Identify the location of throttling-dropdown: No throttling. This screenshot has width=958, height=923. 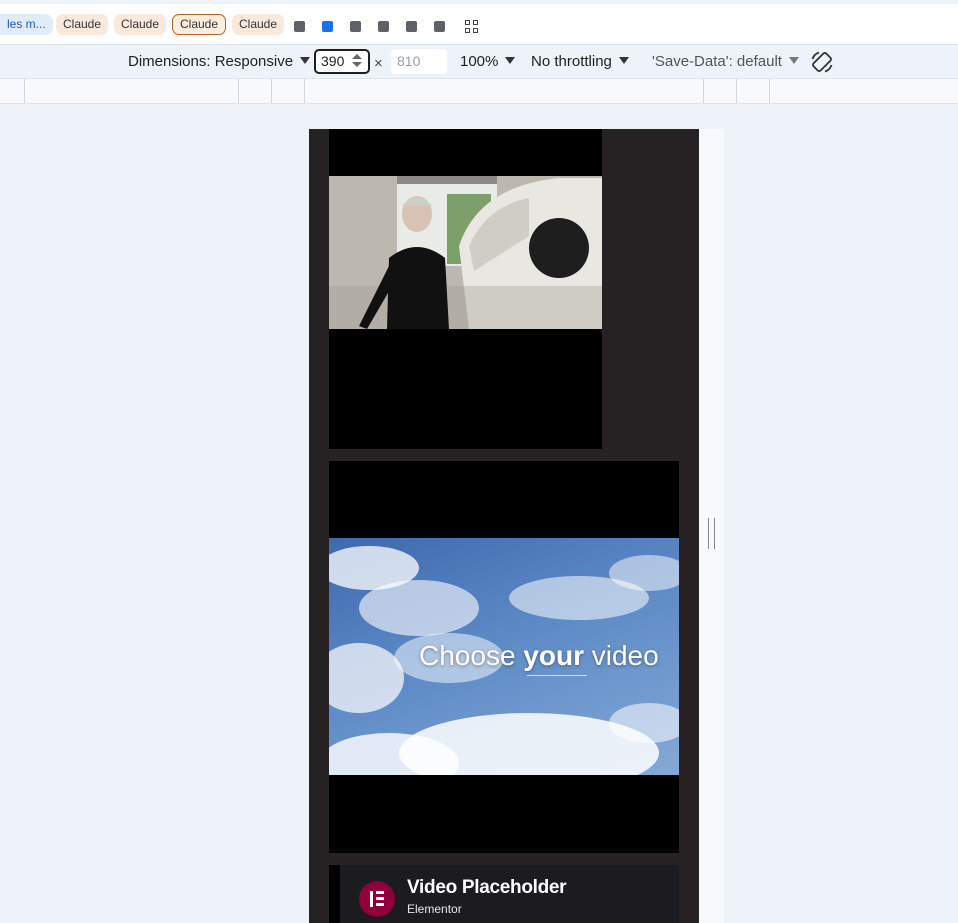
(580, 61).